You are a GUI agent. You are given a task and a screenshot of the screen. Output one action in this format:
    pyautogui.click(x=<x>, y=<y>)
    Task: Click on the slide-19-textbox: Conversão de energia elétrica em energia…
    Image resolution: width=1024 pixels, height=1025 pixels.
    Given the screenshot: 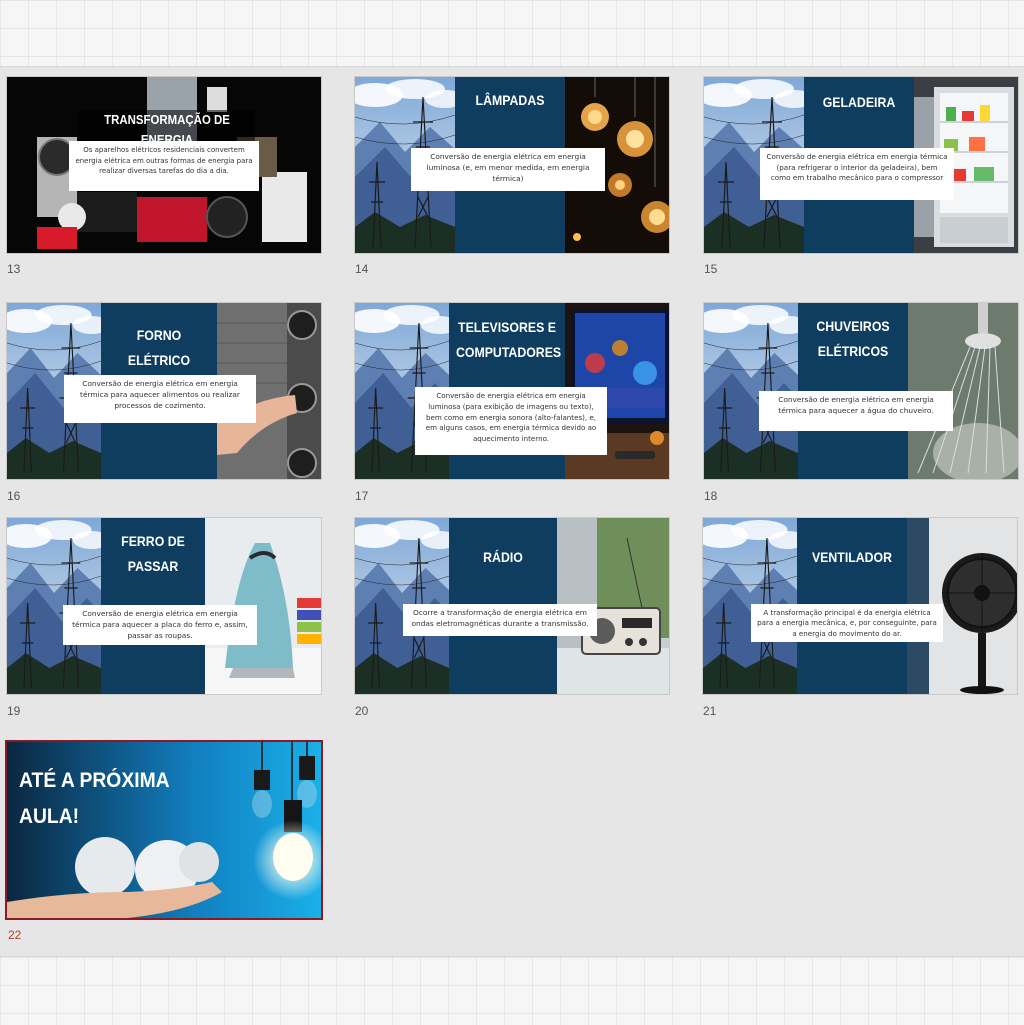 What is the action you would take?
    pyautogui.click(x=160, y=625)
    